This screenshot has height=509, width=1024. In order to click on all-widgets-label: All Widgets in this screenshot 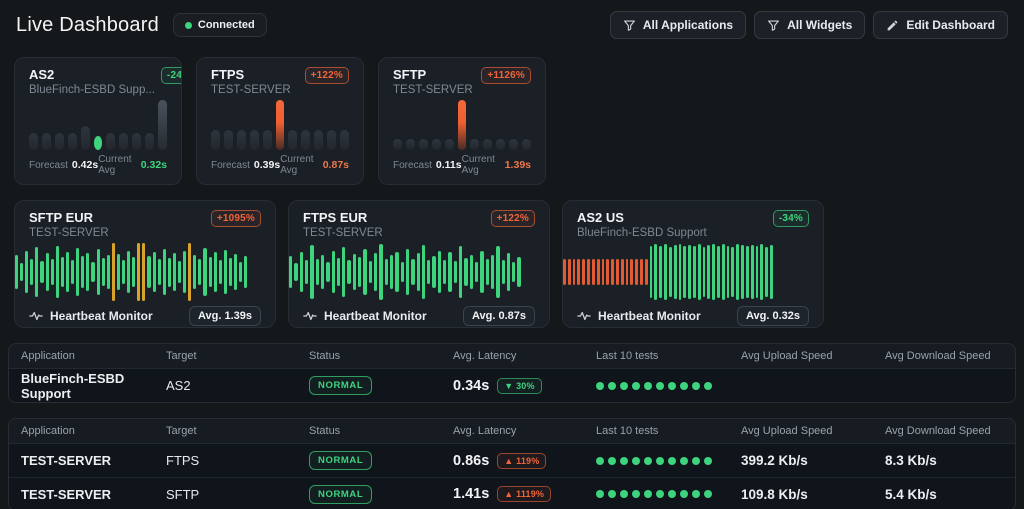, I will do `click(820, 25)`.